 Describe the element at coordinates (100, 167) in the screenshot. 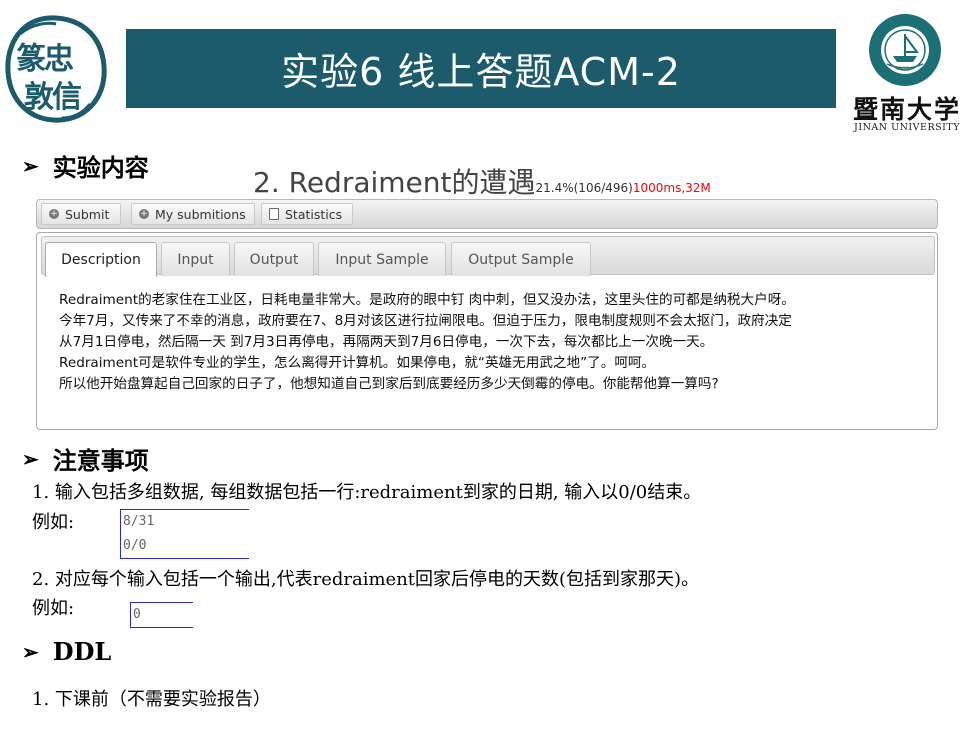

I see `section-content-label: 实验内容` at that location.